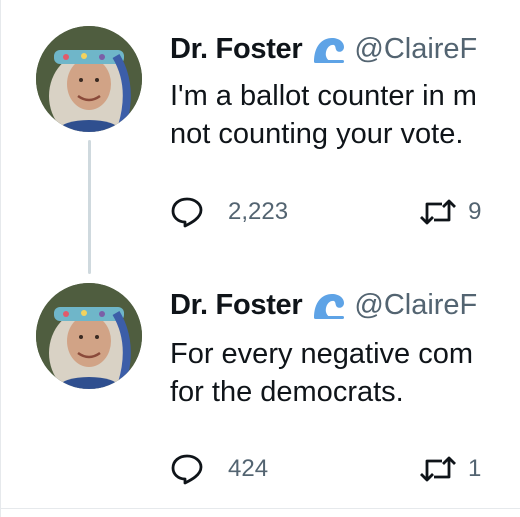  Describe the element at coordinates (322, 354) in the screenshot. I see `tweet-text-line: For every negative com` at that location.